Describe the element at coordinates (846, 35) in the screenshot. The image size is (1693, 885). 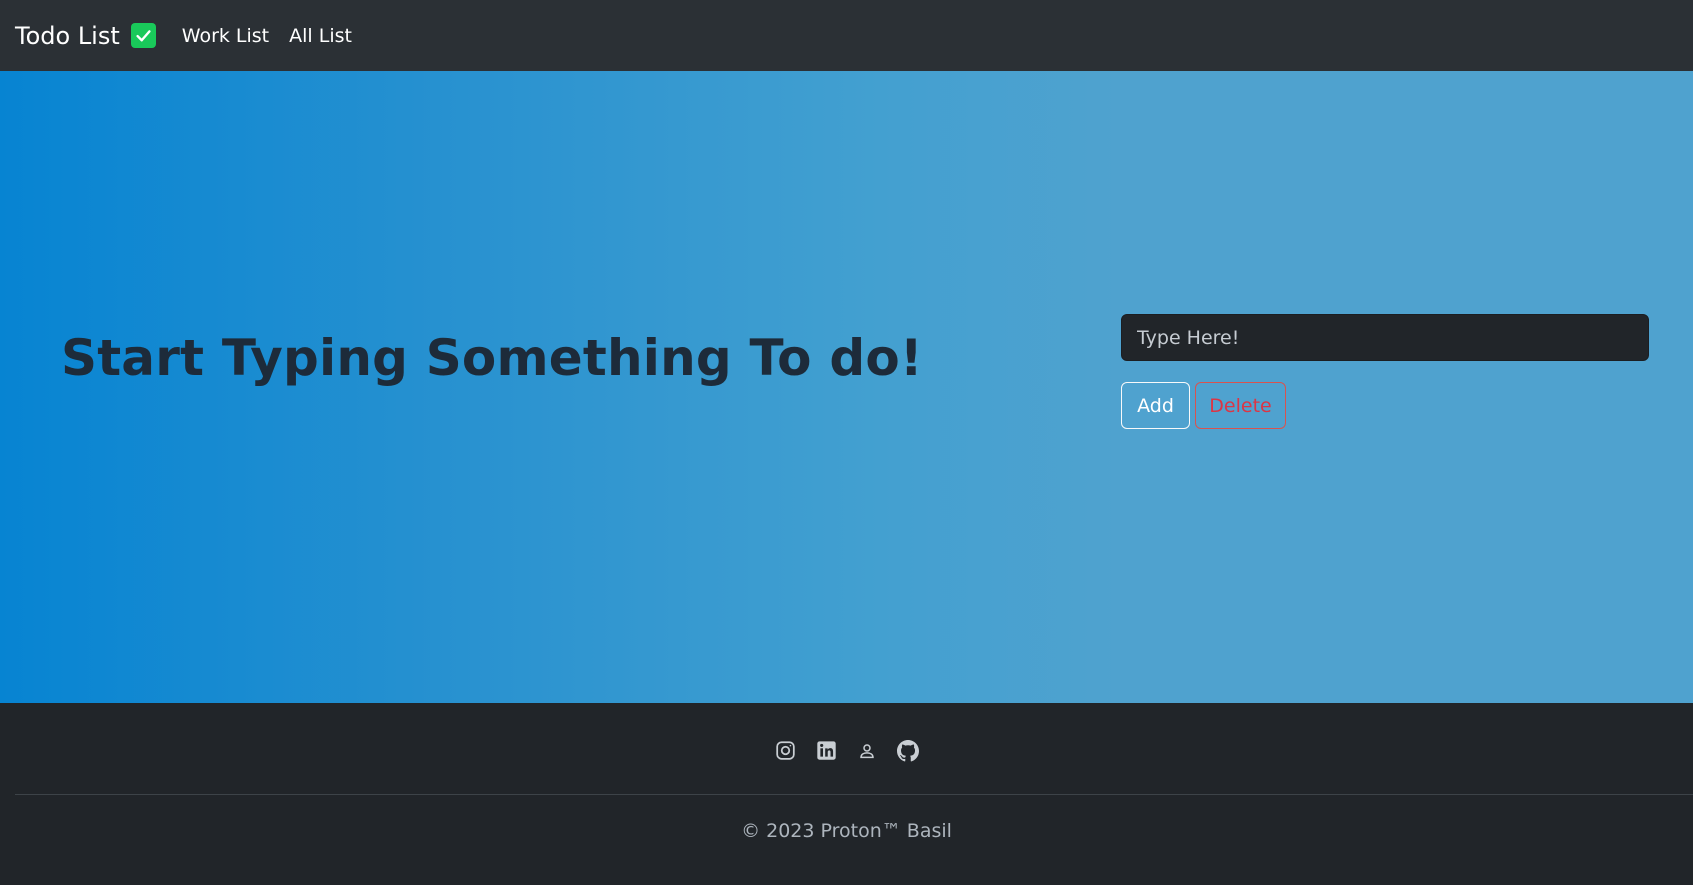
I see `navbar: Todo List Work List All List` at that location.